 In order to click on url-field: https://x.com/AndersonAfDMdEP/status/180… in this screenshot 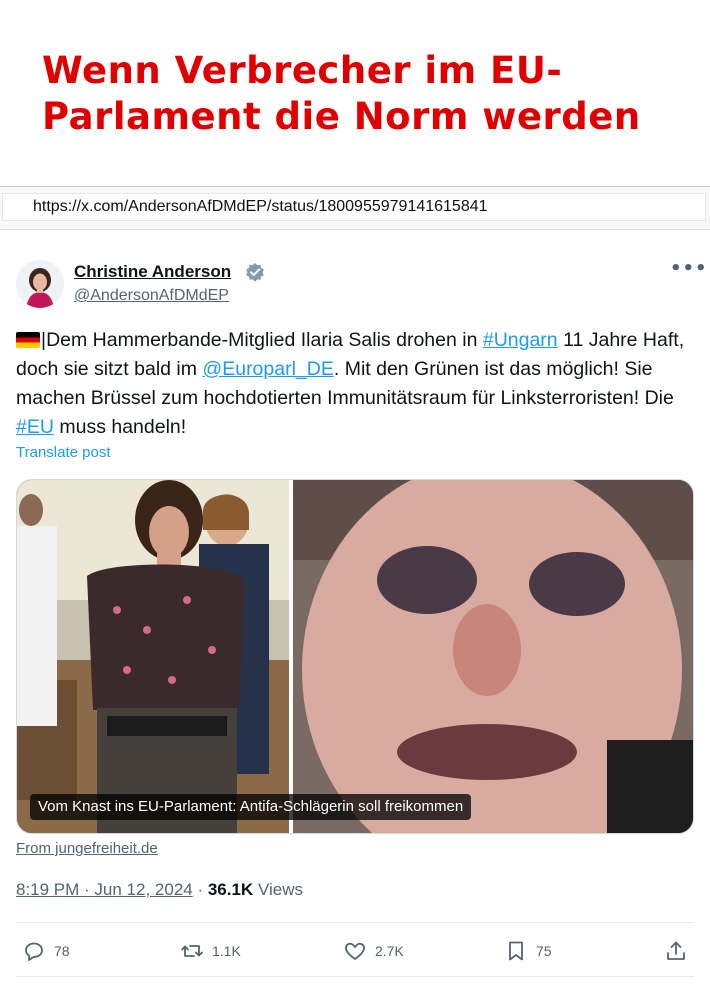, I will do `click(354, 207)`.